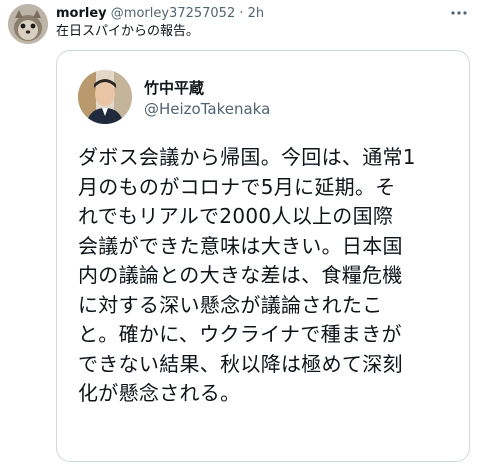 The image size is (480, 470). What do you see at coordinates (174, 88) in the screenshot?
I see `quoted-author-name: 竹中平蔵` at bounding box center [174, 88].